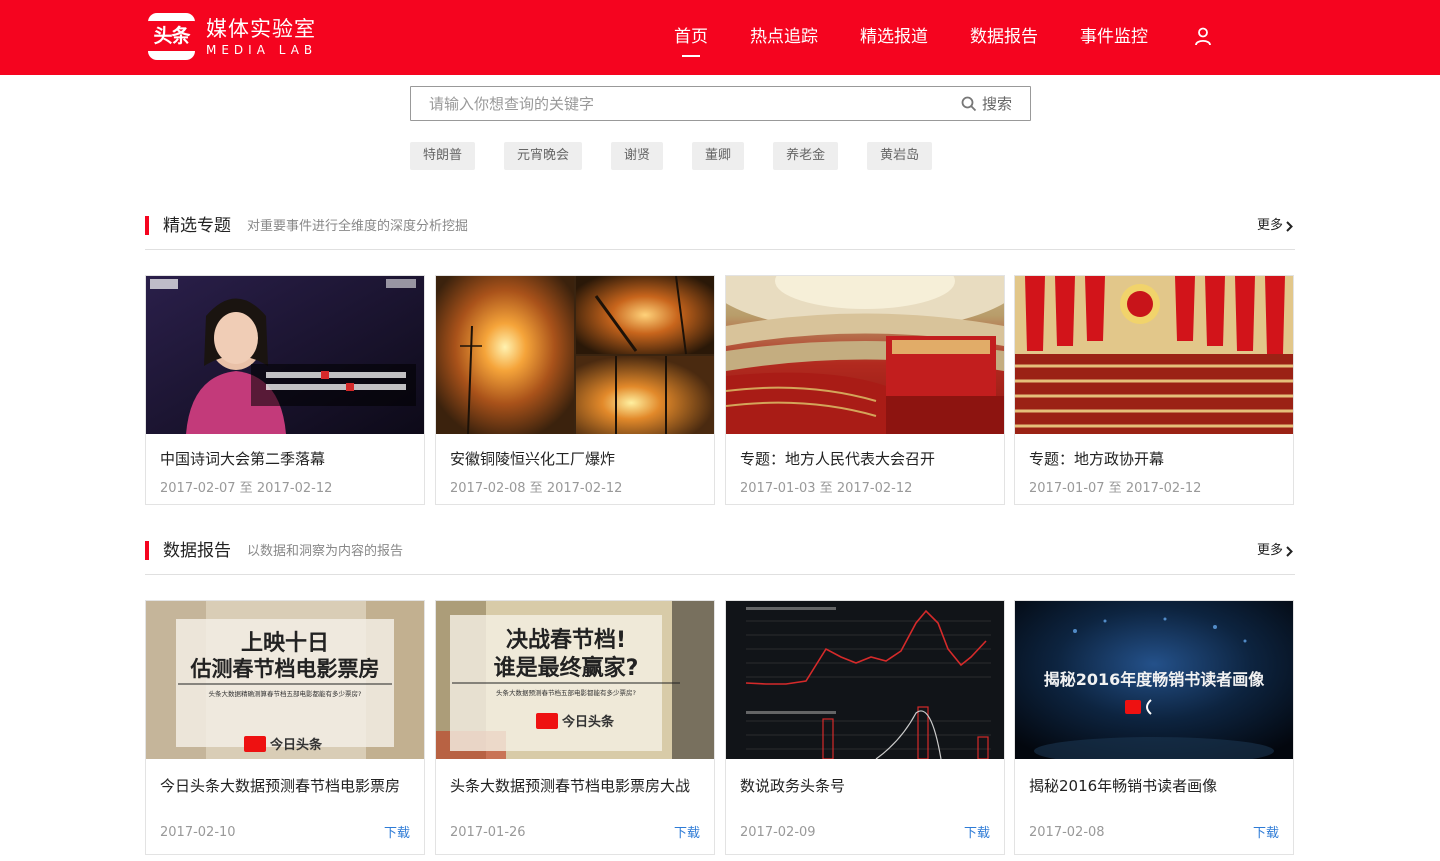  What do you see at coordinates (533, 459) in the screenshot?
I see `card-title: 安徽铜陵恒兴化工厂爆炸` at bounding box center [533, 459].